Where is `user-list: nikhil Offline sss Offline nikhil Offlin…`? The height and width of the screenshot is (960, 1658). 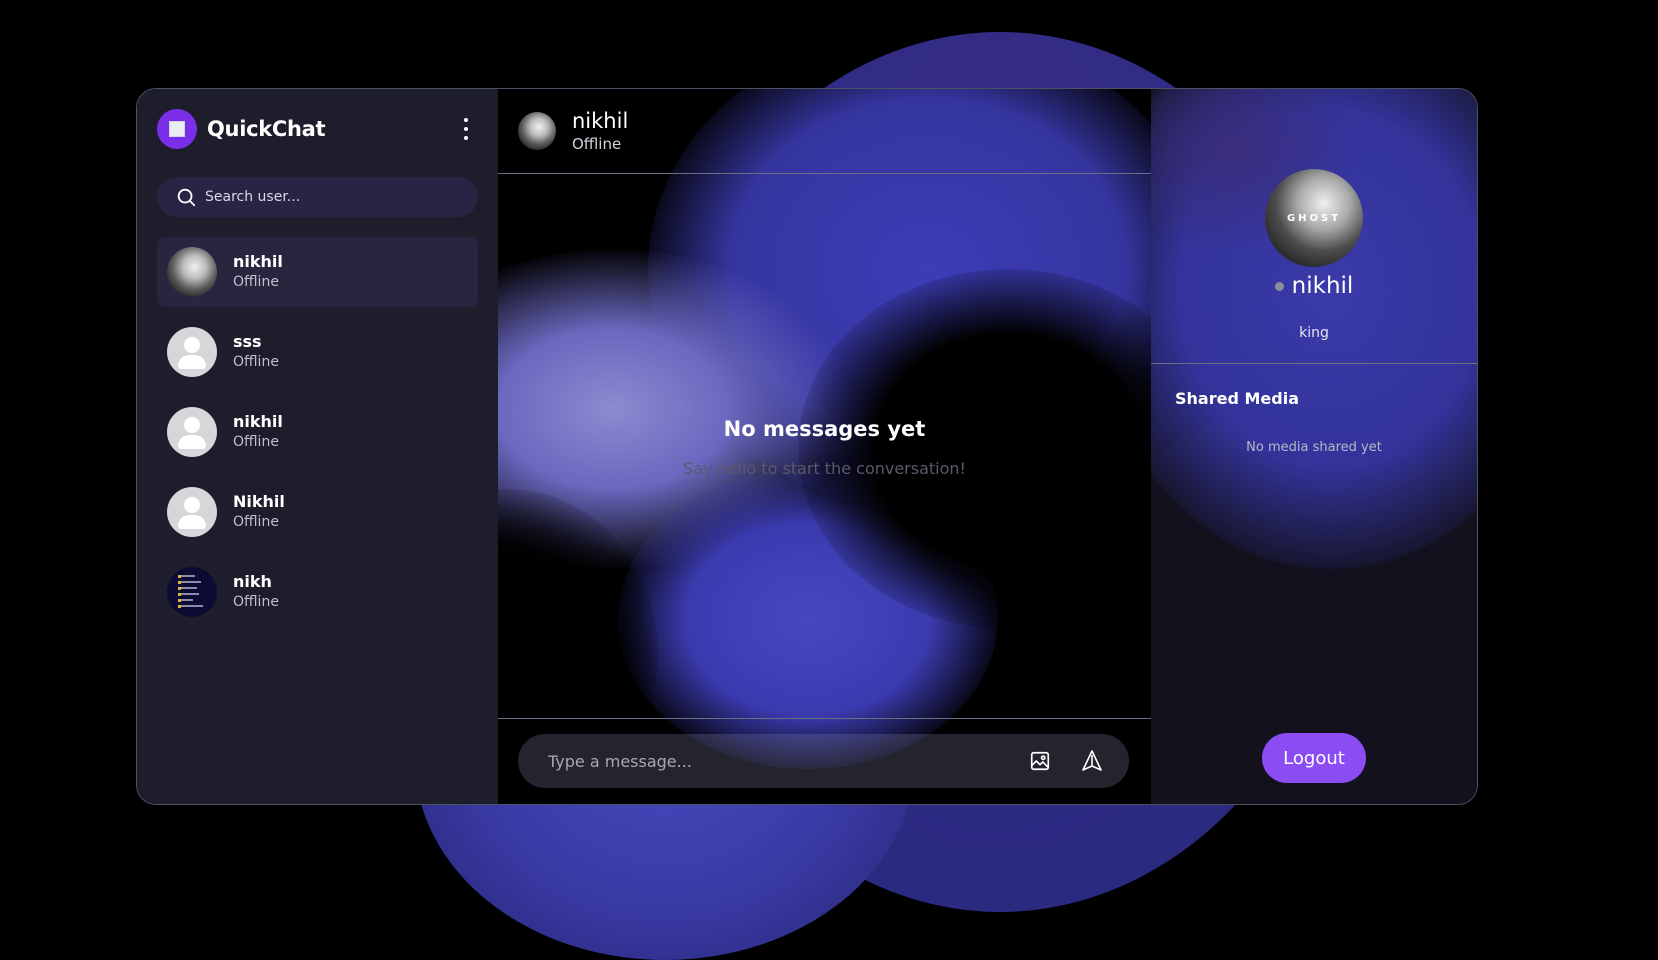
user-list: nikhil Offline sss Offline nikhil Offlin… is located at coordinates (317, 432).